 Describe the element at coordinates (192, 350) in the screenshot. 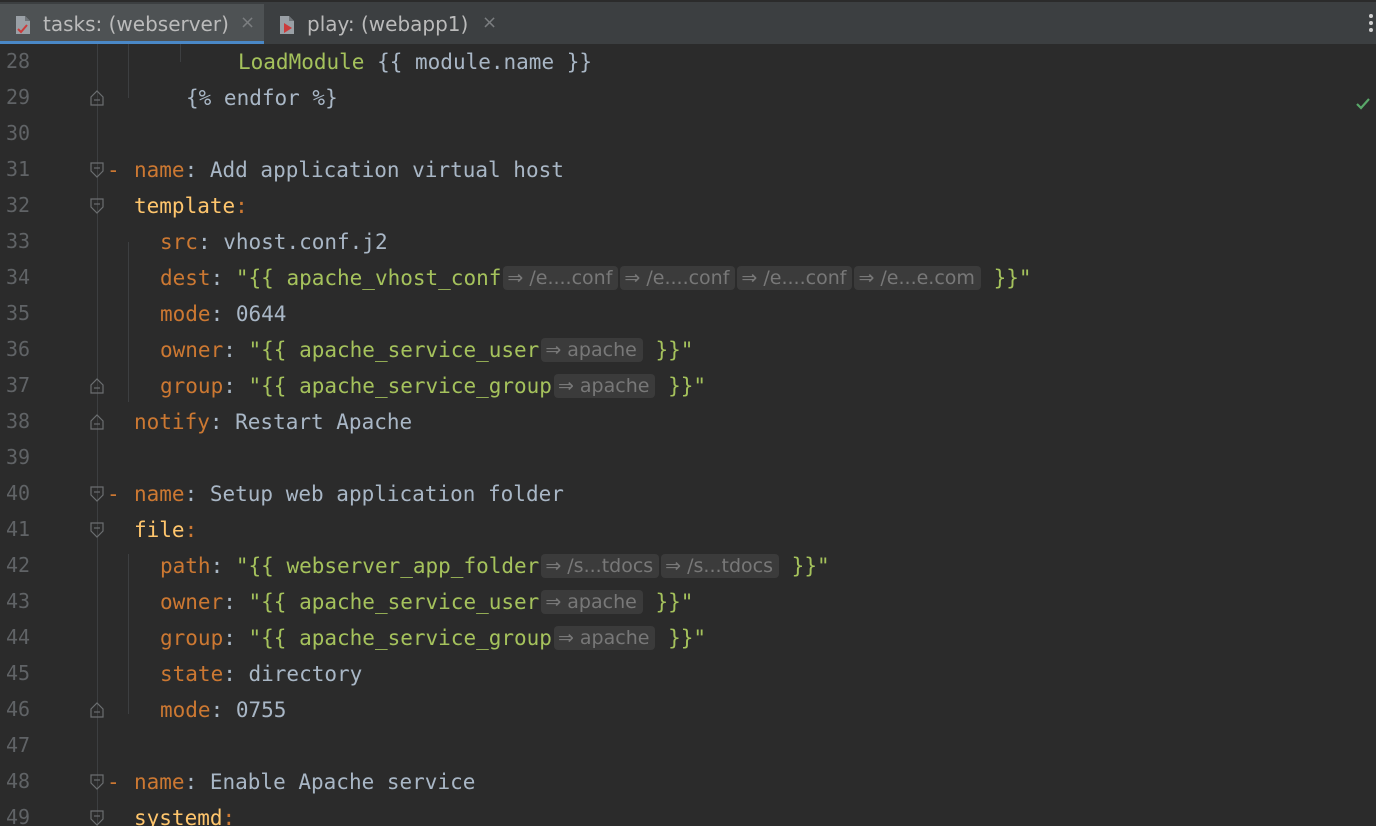

I see `yaml-key: owner` at that location.